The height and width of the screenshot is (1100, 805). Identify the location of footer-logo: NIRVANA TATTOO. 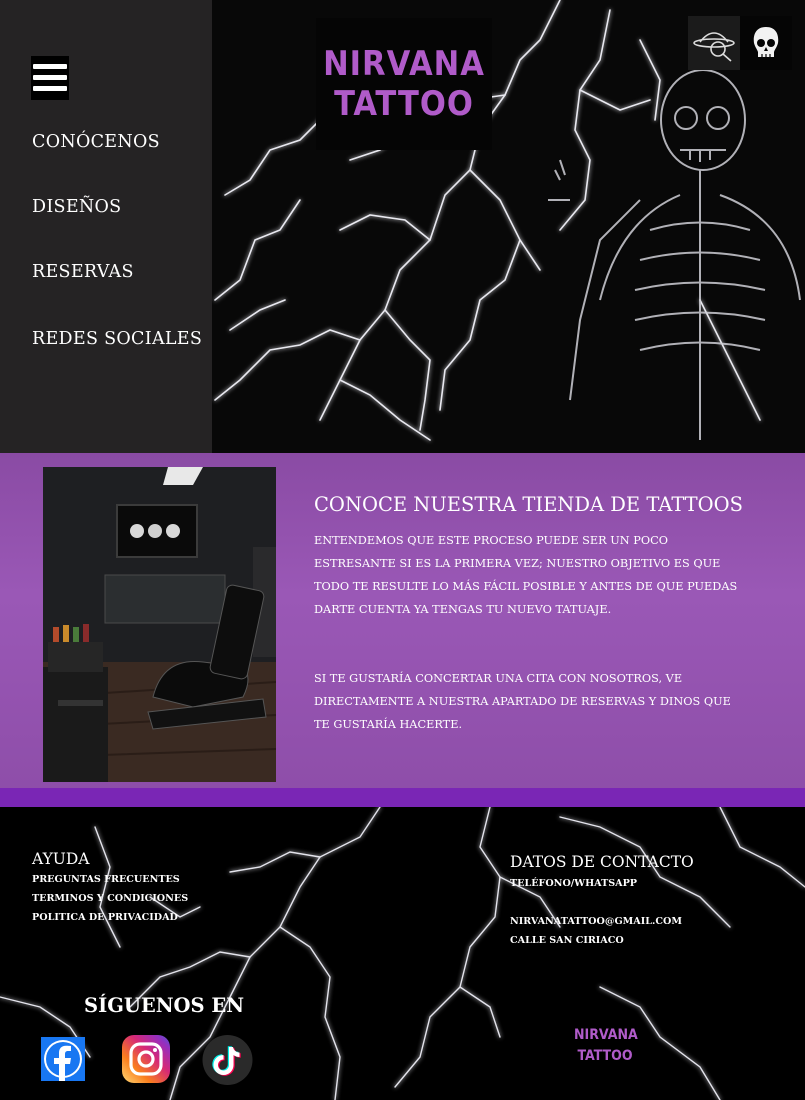
(606, 1046).